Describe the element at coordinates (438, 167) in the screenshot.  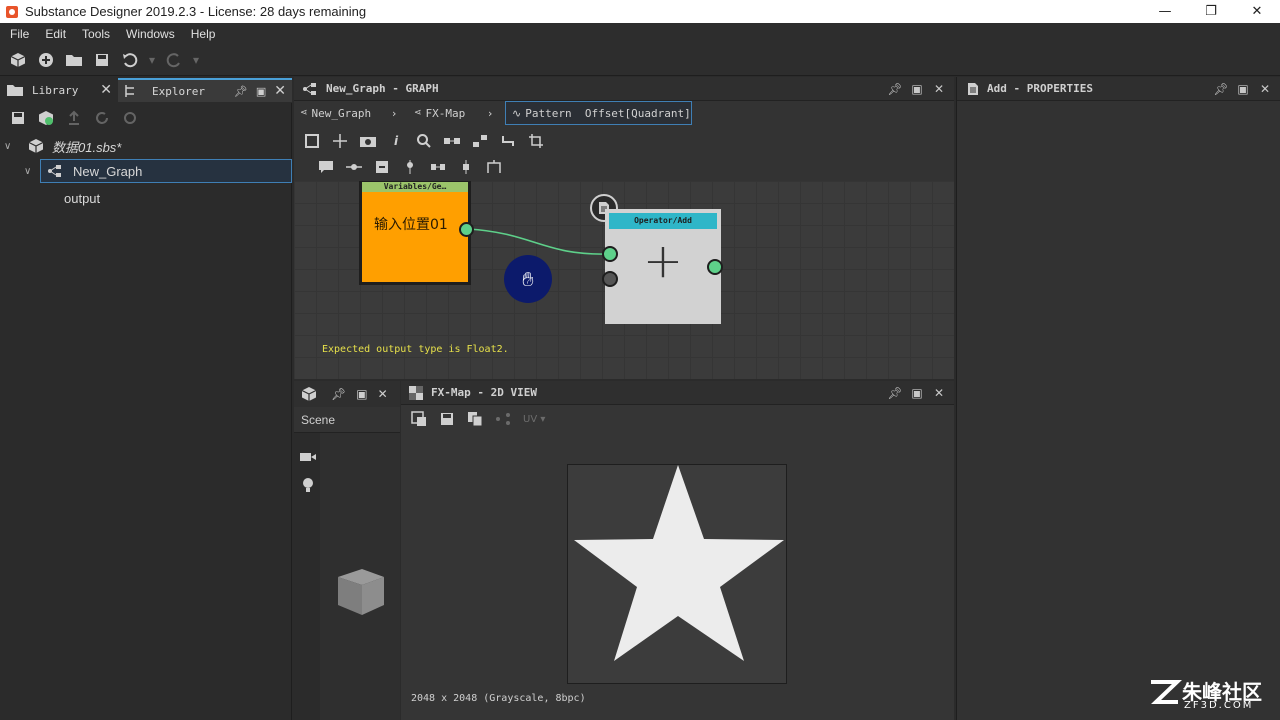
I see `link-icon` at that location.